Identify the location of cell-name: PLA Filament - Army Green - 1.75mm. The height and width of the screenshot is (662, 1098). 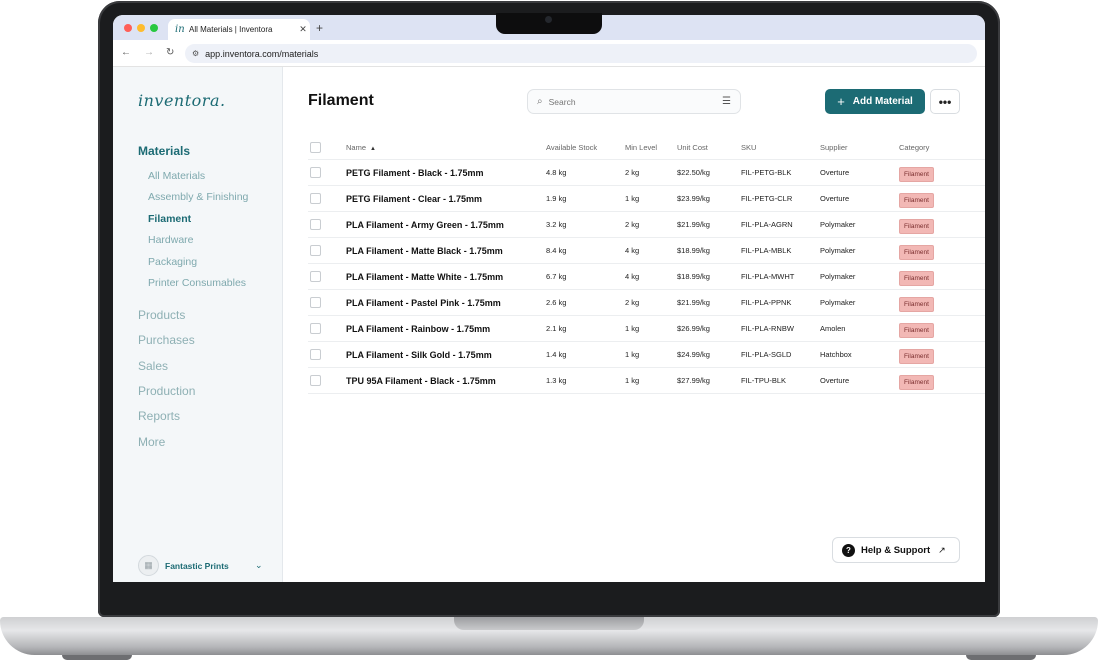
(446, 225).